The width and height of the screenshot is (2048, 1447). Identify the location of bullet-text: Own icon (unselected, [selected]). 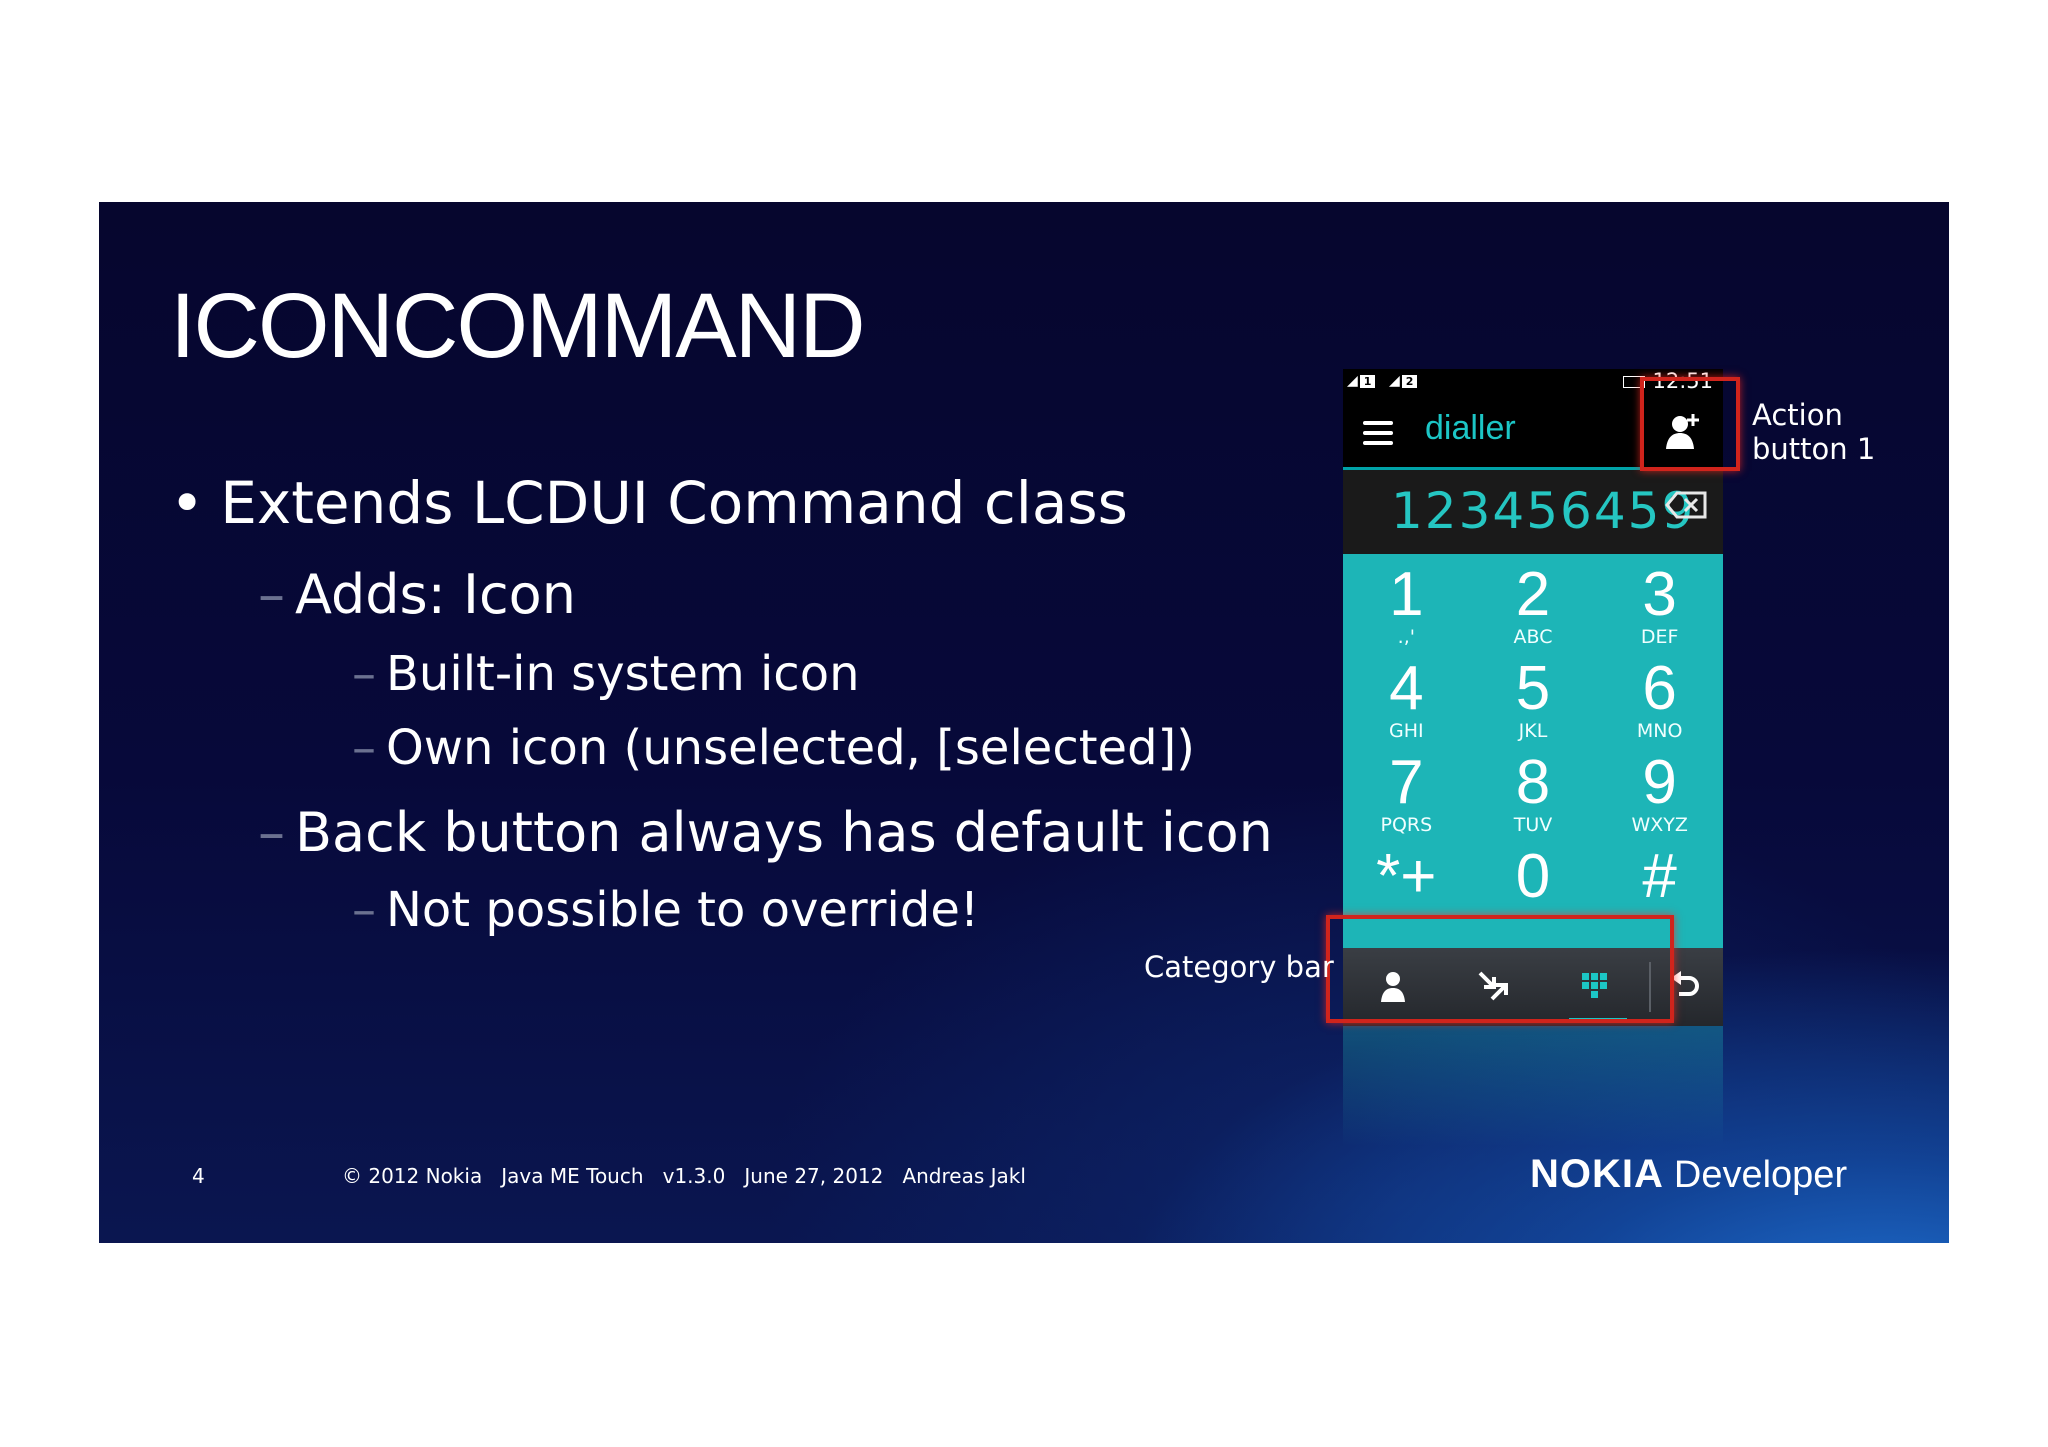
(790, 748).